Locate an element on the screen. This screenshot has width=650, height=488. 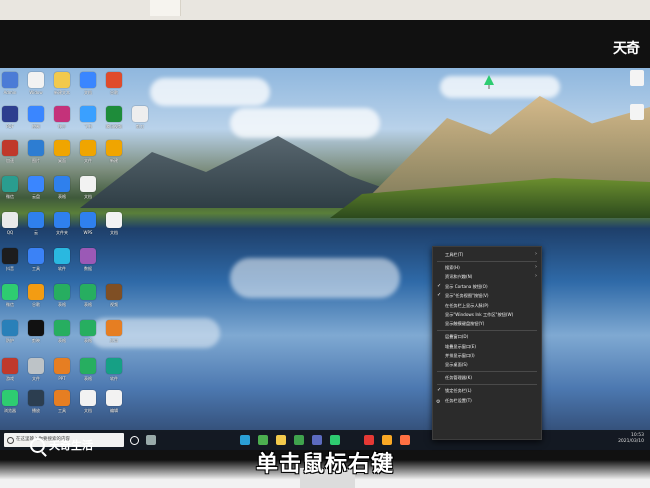
desktop-shortcut-label: 视频 is located at coordinates (114, 304).